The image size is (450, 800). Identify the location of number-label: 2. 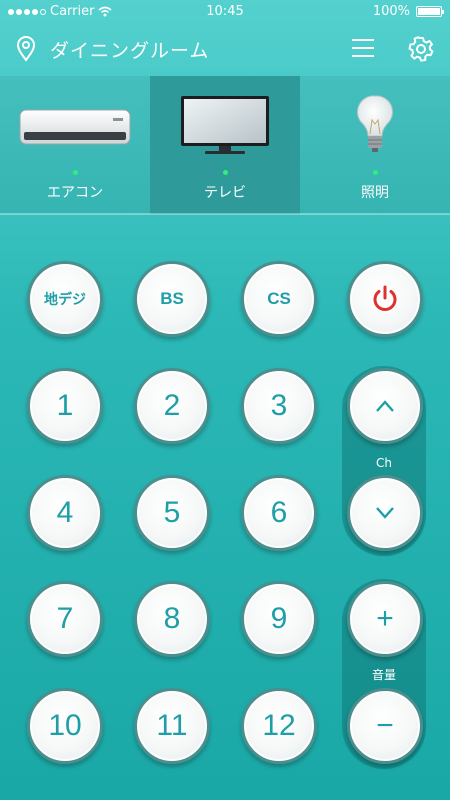
(172, 405).